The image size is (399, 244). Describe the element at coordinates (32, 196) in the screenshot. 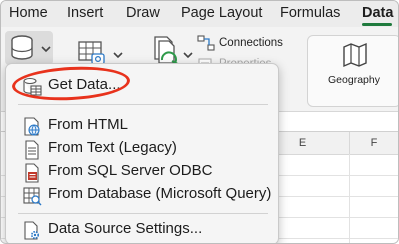

I see `database-query-icon` at that location.